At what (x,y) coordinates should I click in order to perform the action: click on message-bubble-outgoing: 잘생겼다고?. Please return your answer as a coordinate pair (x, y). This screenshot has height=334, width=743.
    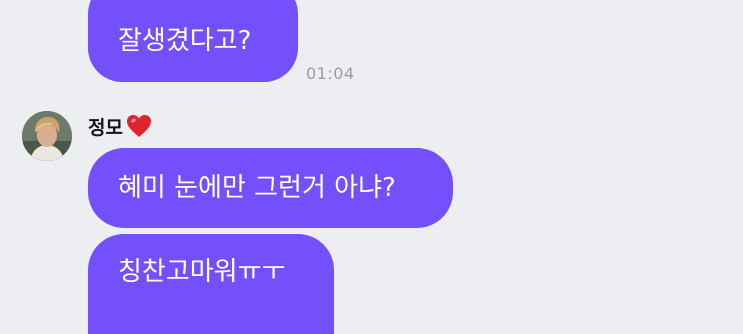
    Looking at the image, I should click on (193, 41).